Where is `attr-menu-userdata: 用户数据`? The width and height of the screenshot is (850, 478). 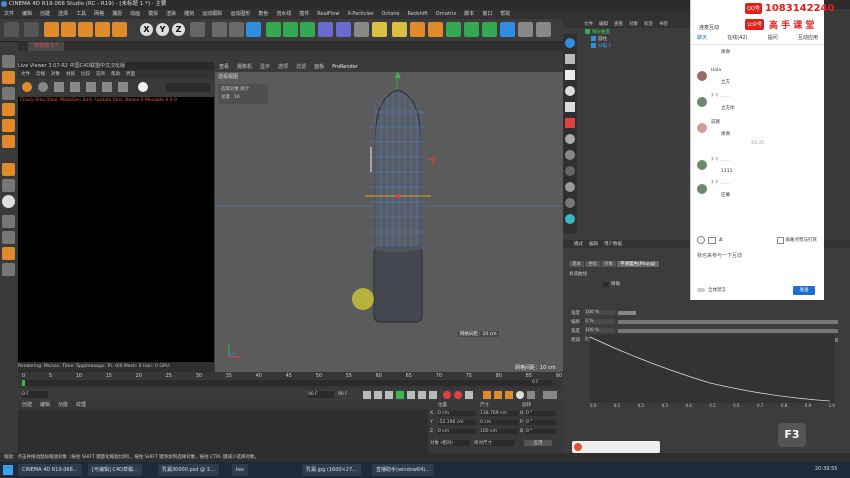
attr-menu-userdata: 用户数据 is located at coordinates (613, 244).